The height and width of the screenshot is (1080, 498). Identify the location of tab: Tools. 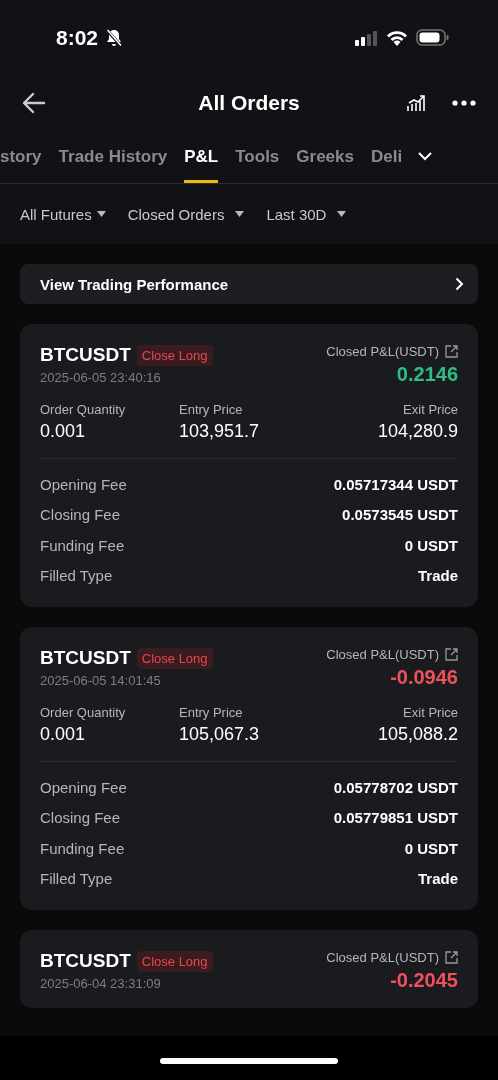
(257, 156).